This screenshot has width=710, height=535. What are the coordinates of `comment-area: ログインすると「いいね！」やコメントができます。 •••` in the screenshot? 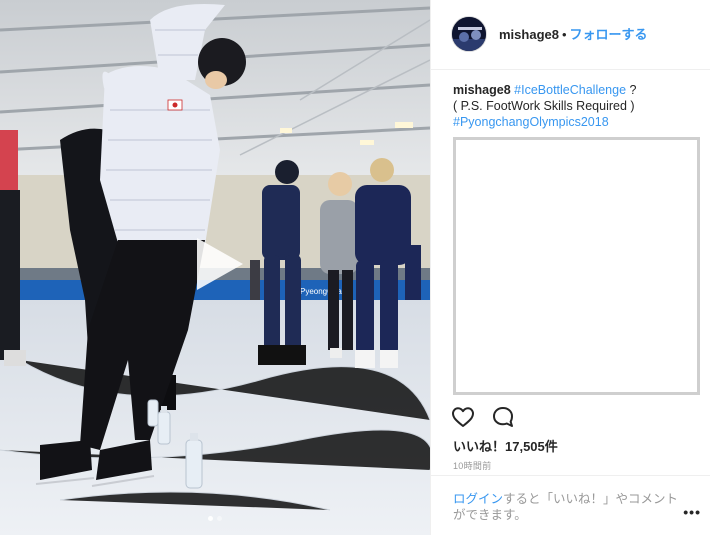 It's located at (570, 505).